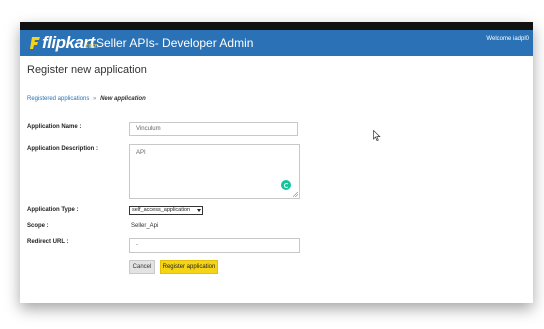 This screenshot has width=544, height=329. Describe the element at coordinates (54, 127) in the screenshot. I see `application-name-label: Application Name :` at that location.